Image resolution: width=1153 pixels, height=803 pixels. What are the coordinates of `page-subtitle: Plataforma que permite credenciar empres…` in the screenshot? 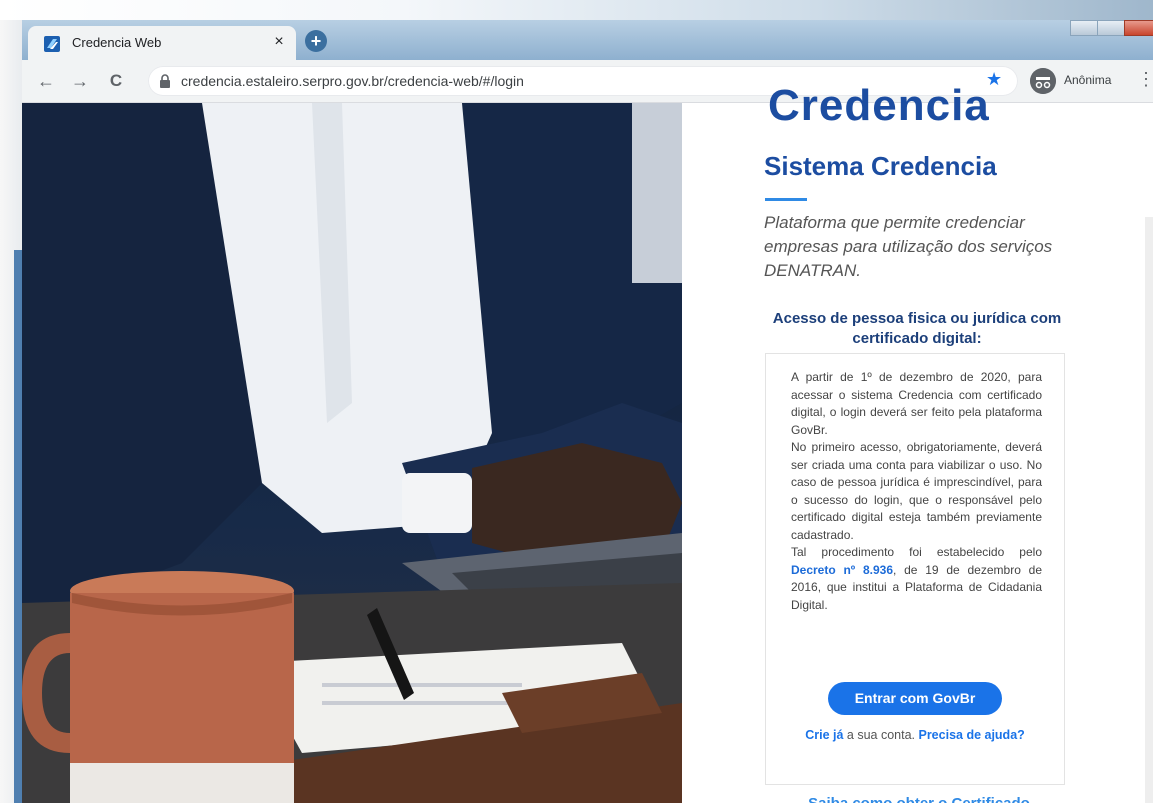 It's located at (908, 246).